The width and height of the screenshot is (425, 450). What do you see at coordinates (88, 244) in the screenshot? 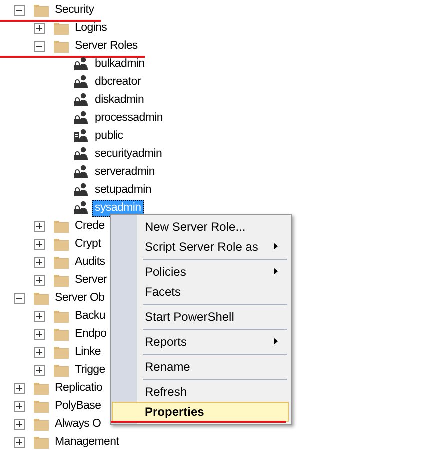
I see `tree-item: Crypt` at bounding box center [88, 244].